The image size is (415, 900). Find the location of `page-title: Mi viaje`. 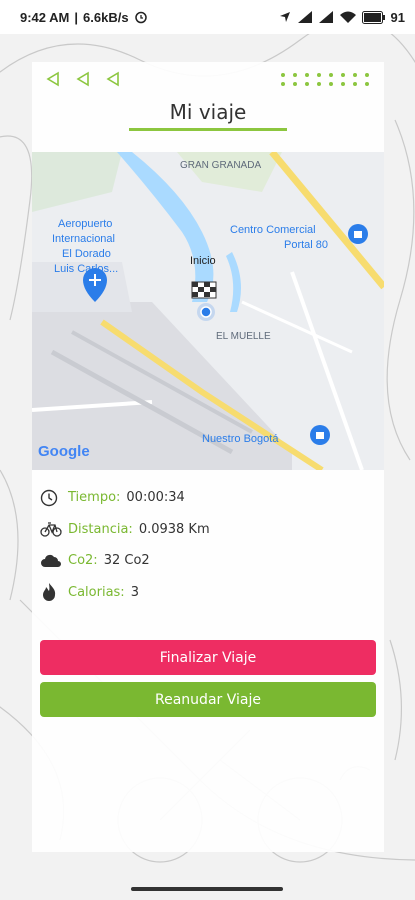

page-title: Mi viaje is located at coordinates (208, 112).